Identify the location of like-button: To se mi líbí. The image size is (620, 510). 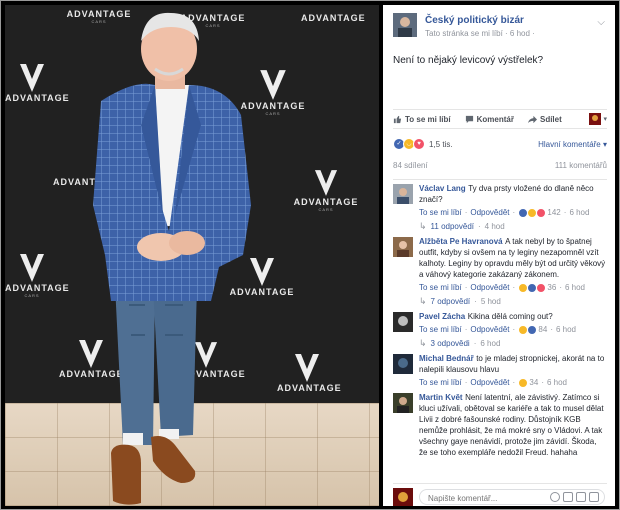
(422, 119).